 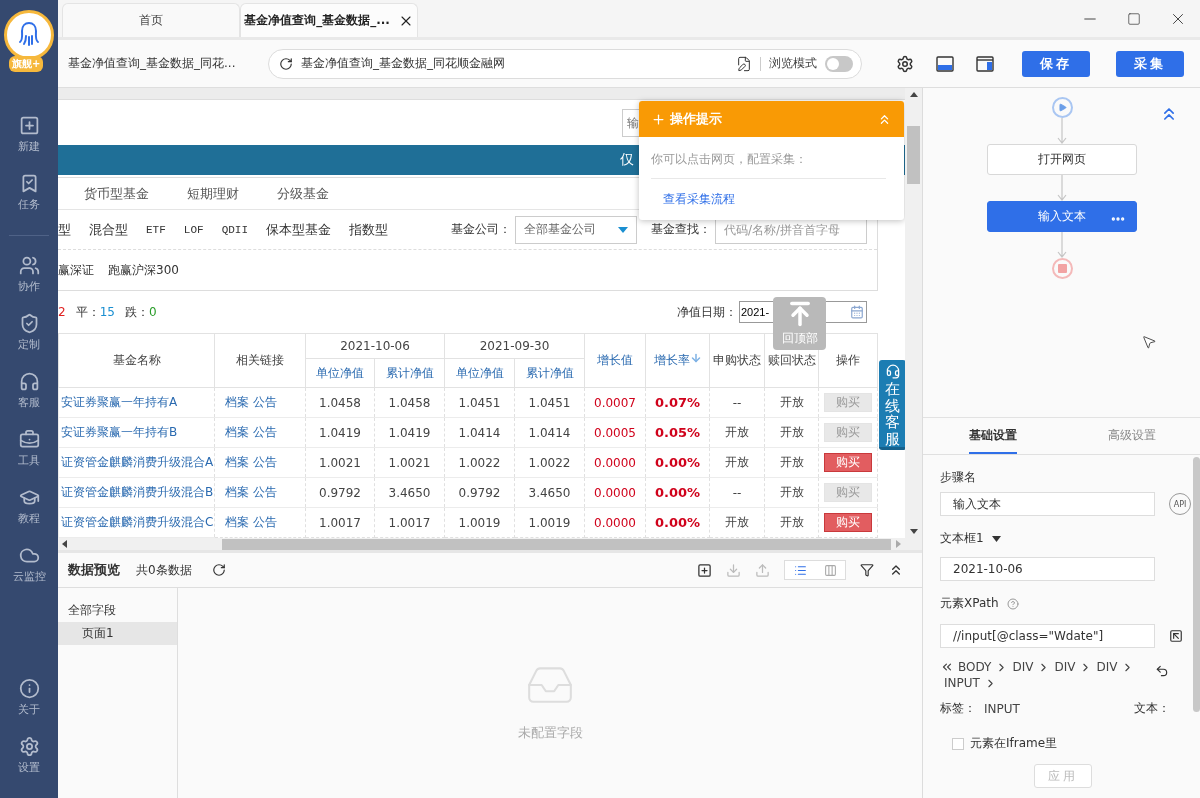 I want to click on fund-category-tab: 货币型基金, so click(x=116, y=193).